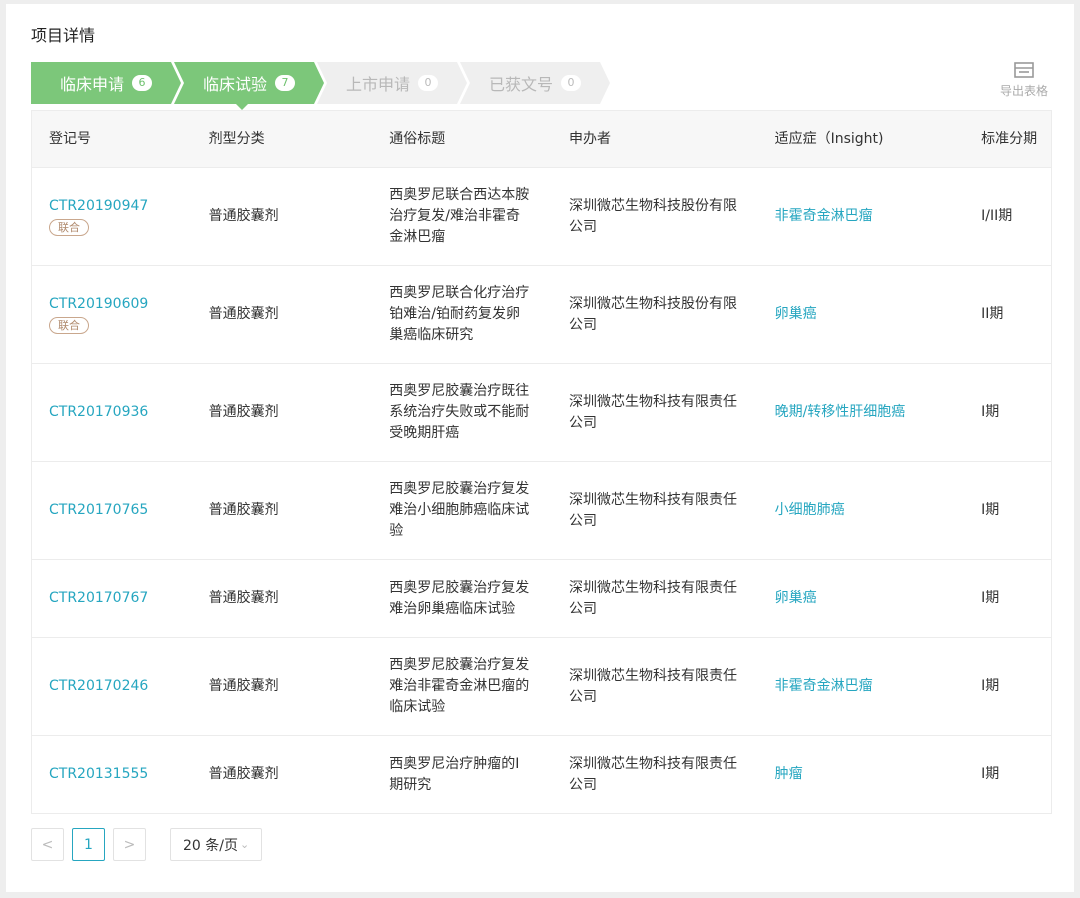  I want to click on title-line: 西奥罗尼联合西达本胺, so click(459, 195).